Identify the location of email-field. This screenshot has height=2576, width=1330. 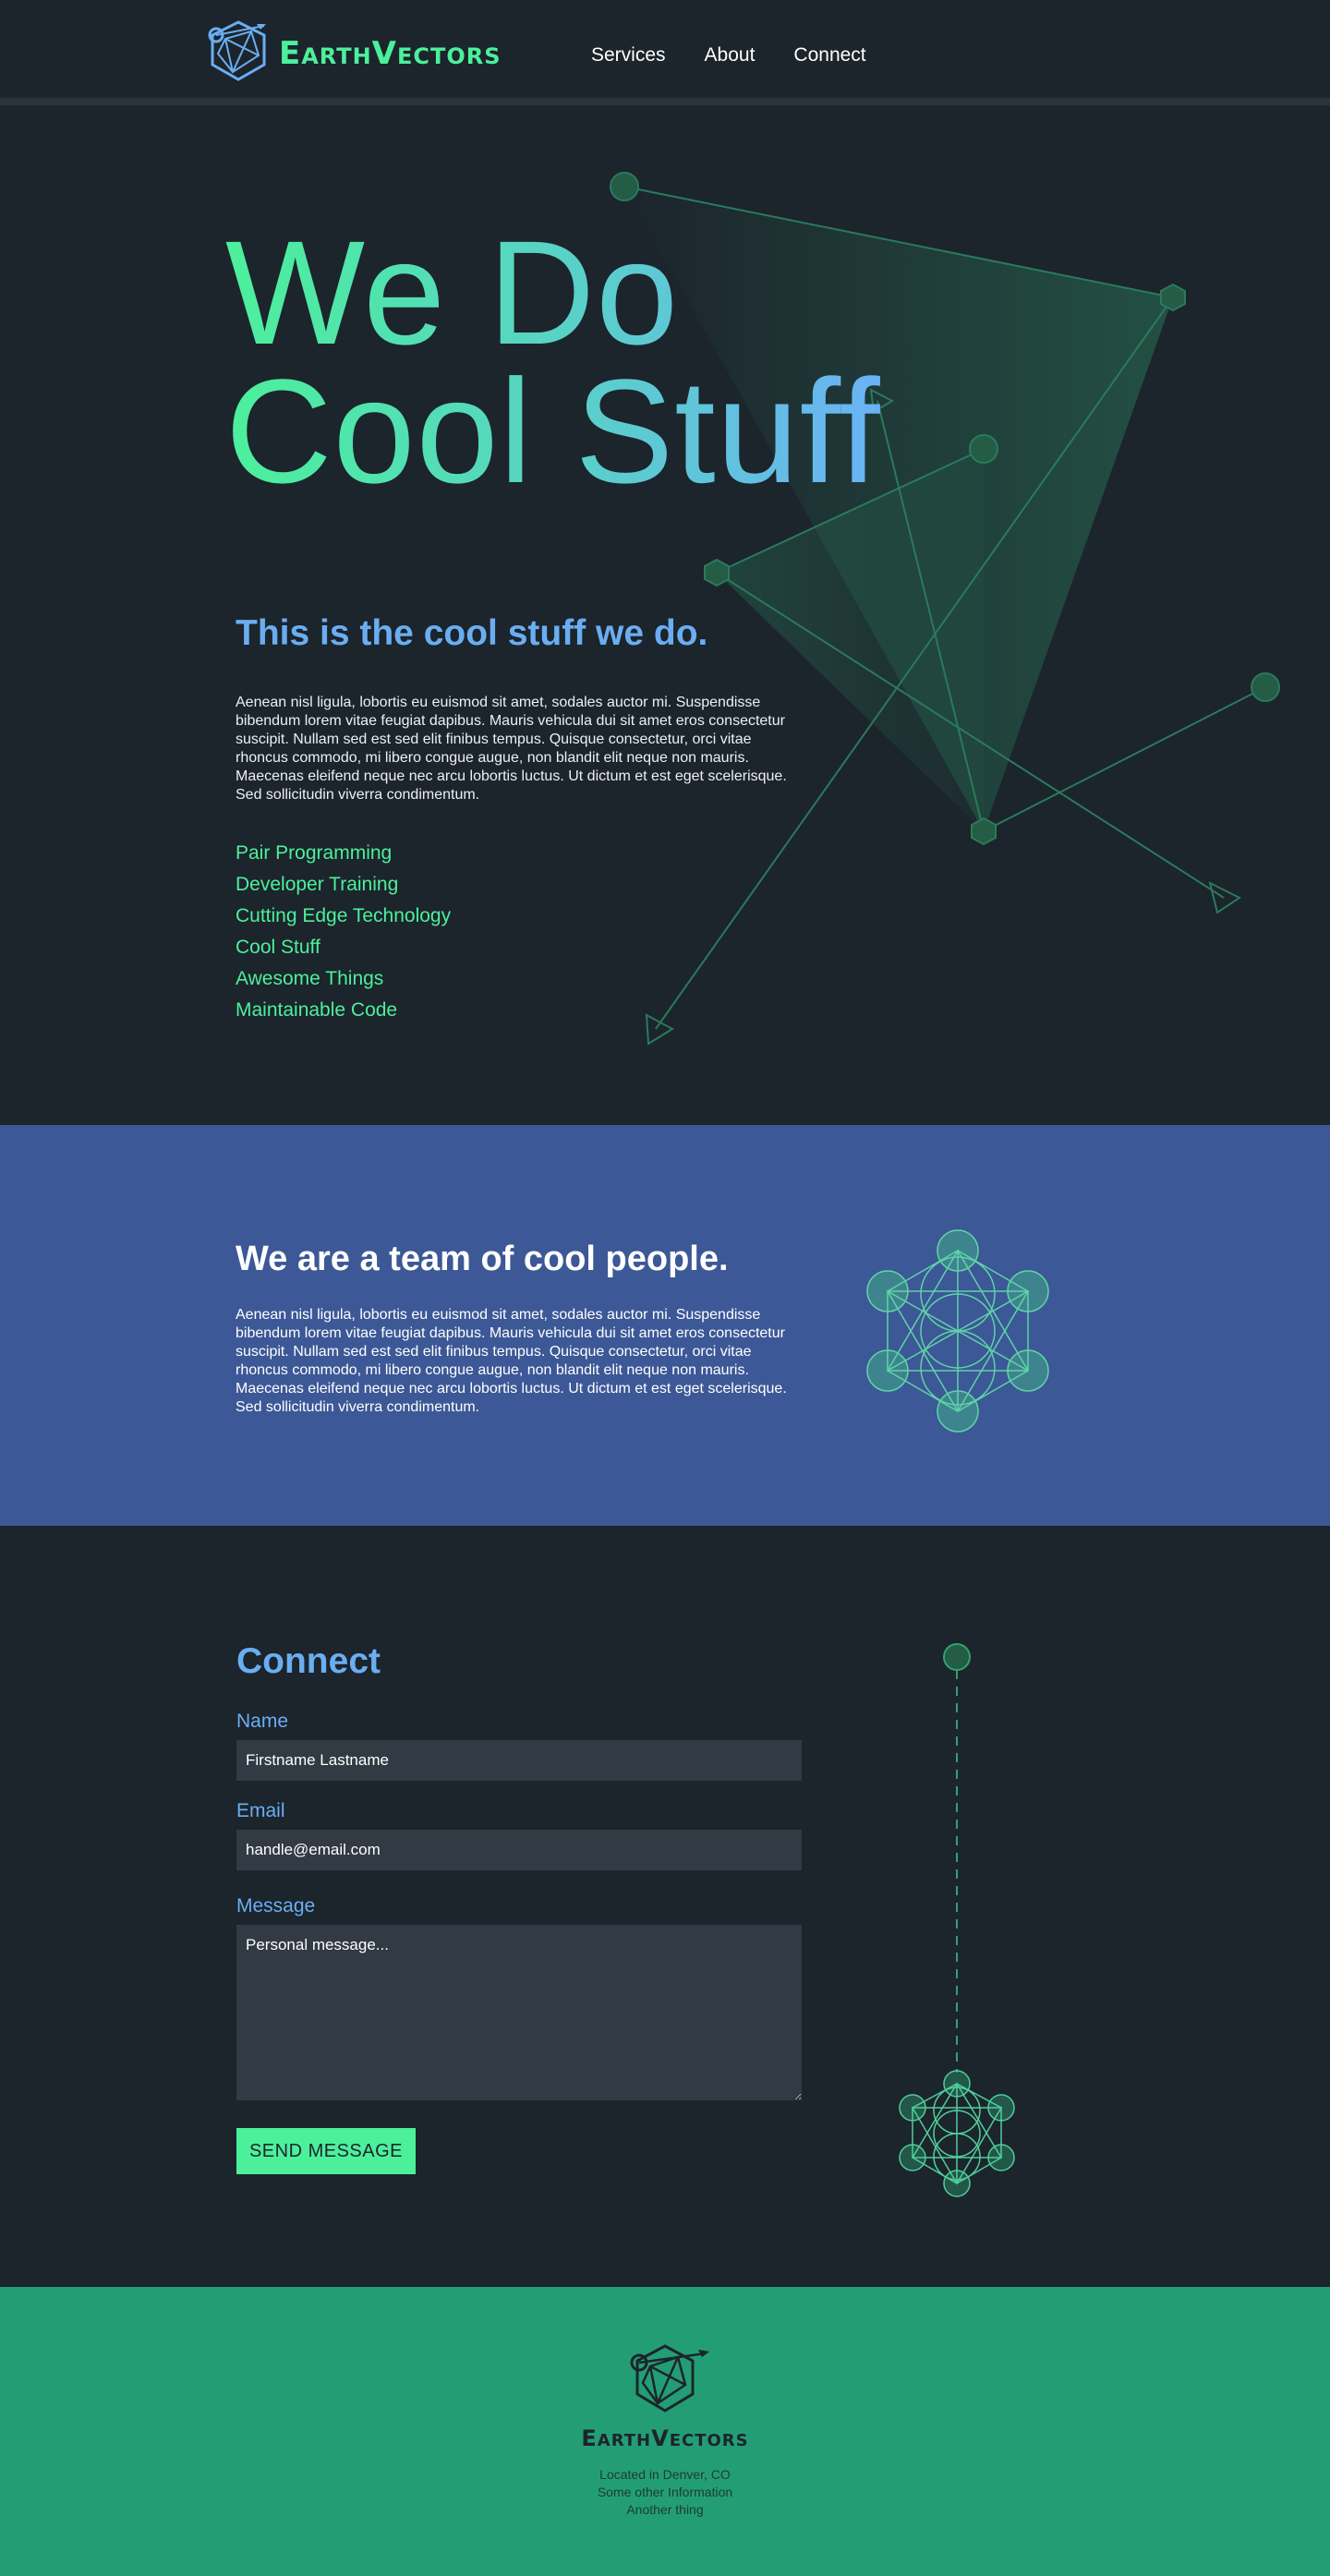
(519, 1850).